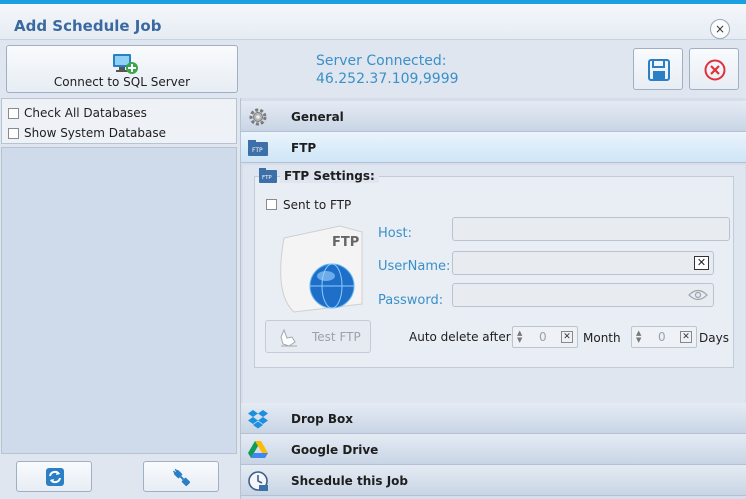 The height and width of the screenshot is (499, 746). Describe the element at coordinates (304, 148) in the screenshot. I see `section-ftp-label: FTP` at that location.